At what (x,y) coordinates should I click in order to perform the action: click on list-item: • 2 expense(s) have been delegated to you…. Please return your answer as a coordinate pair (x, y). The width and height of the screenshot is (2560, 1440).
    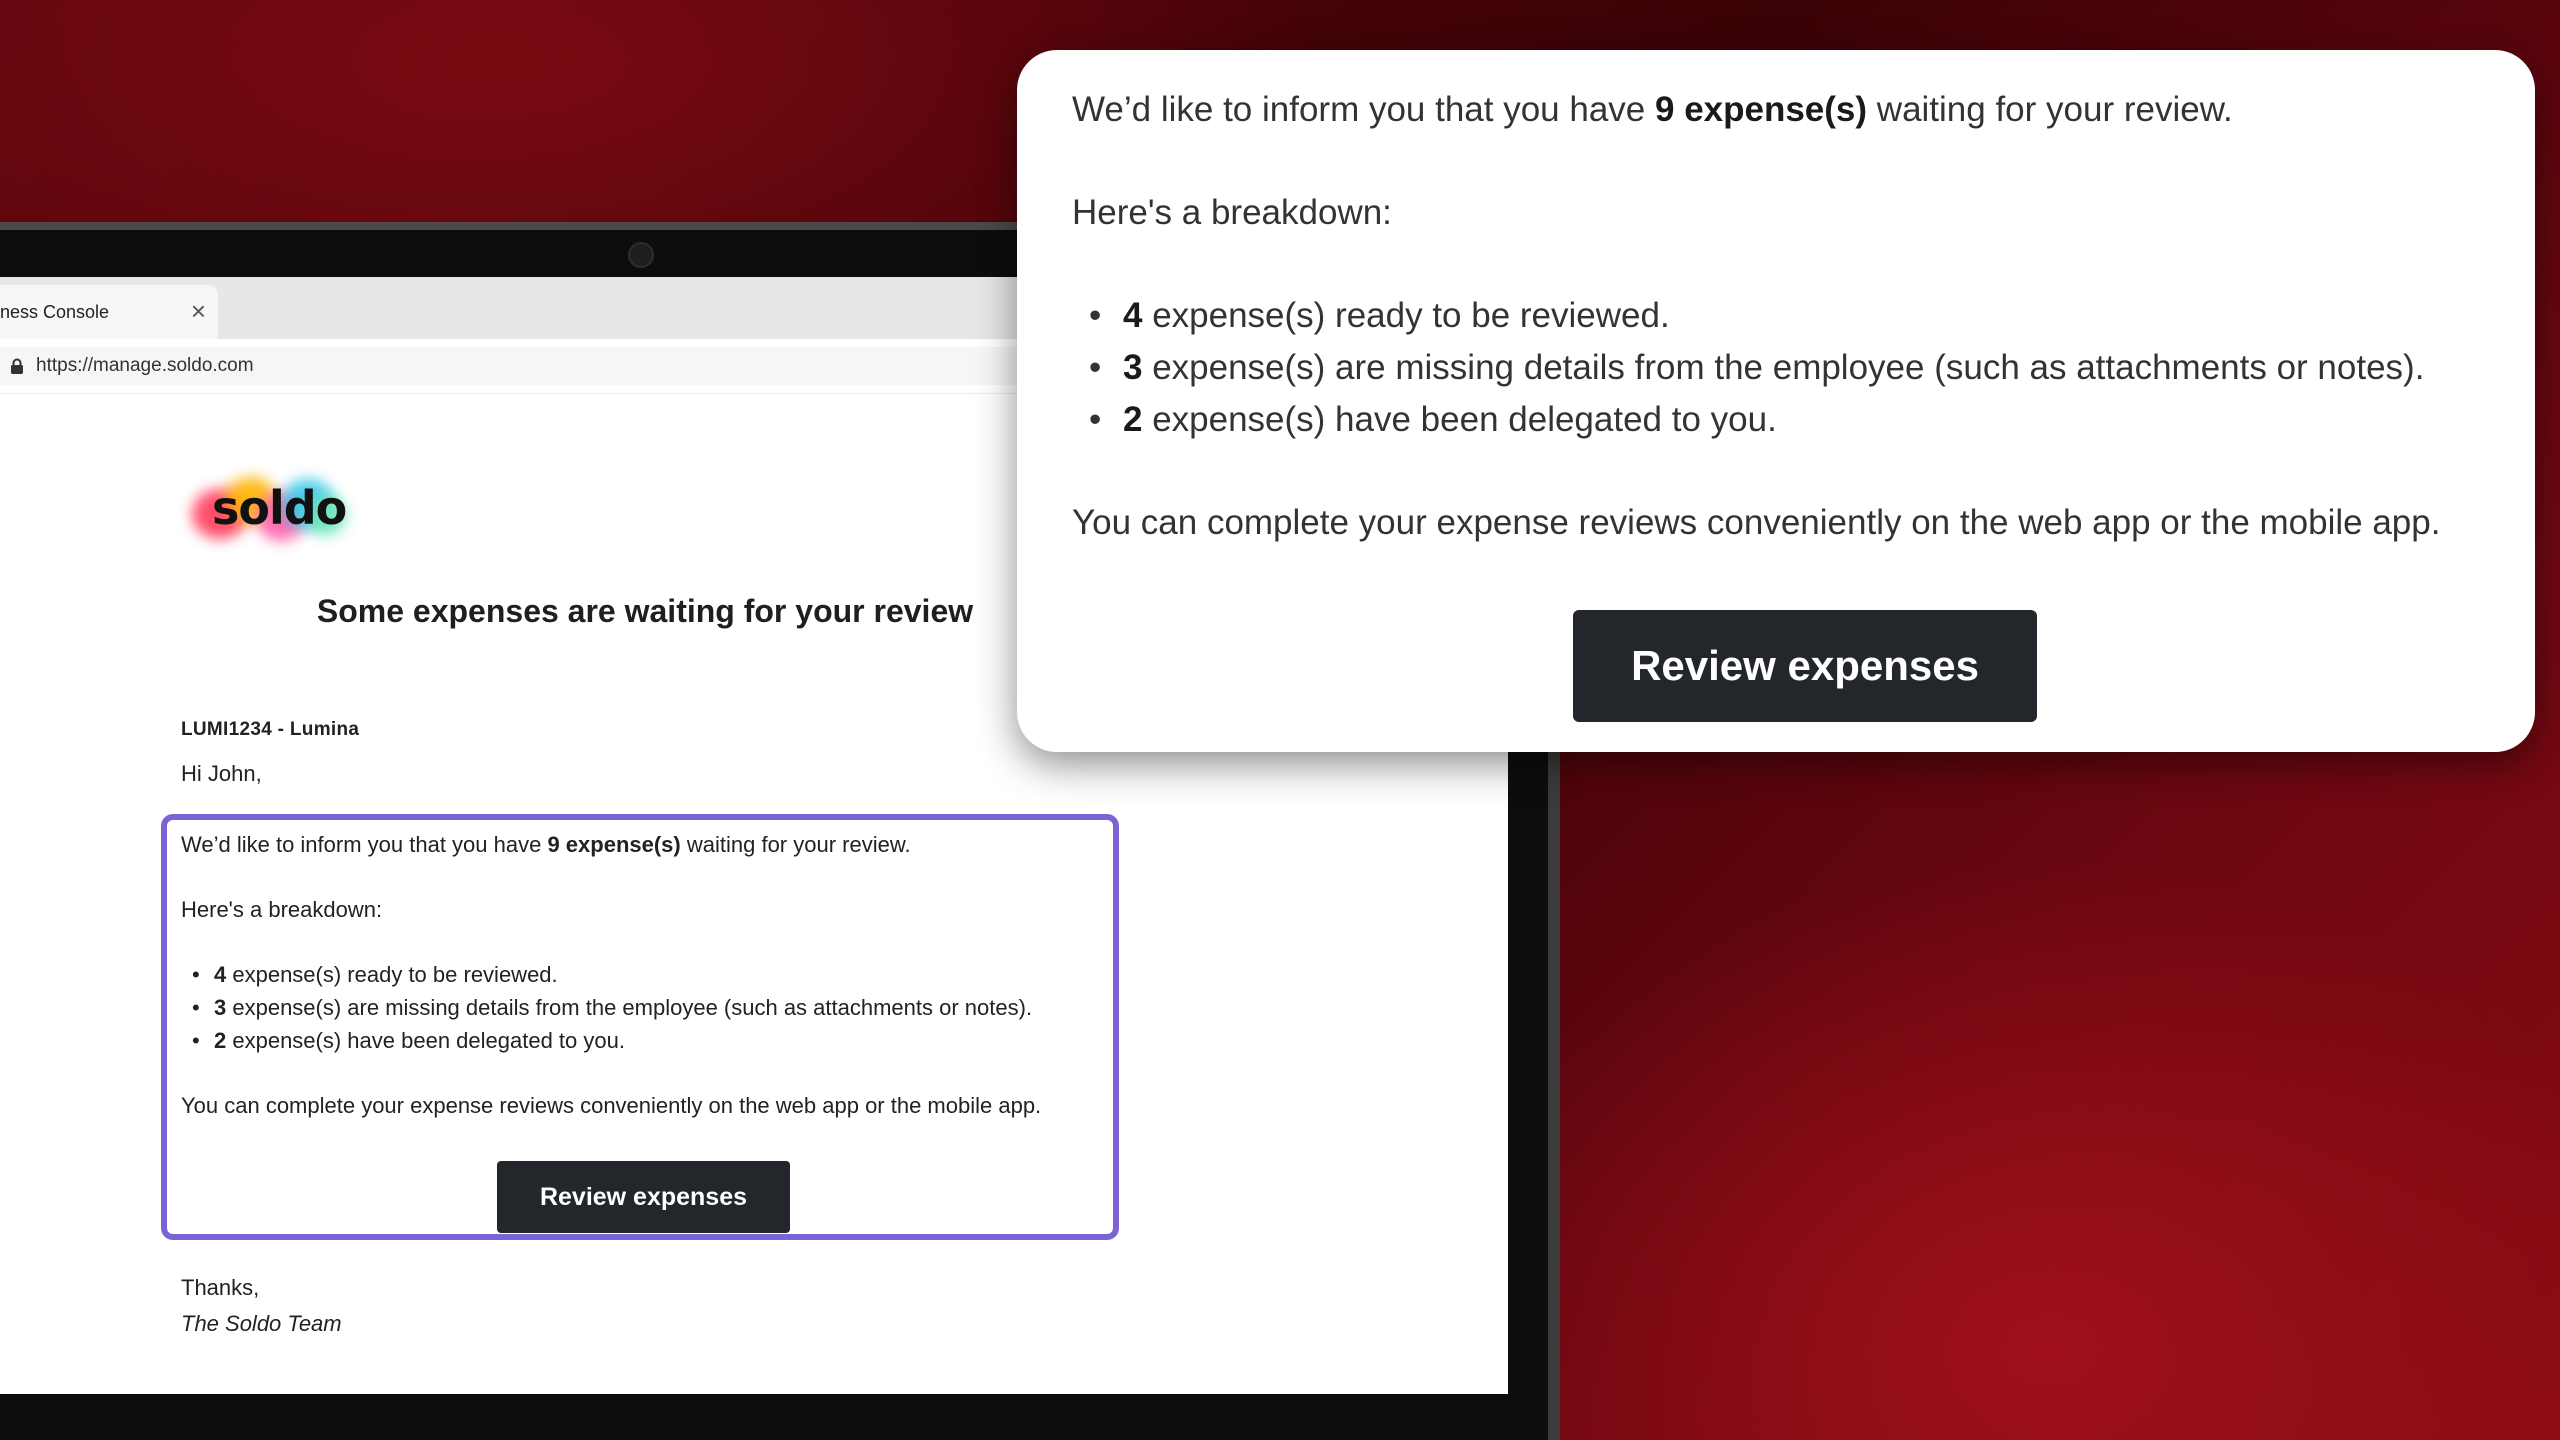
    Looking at the image, I should click on (408, 1040).